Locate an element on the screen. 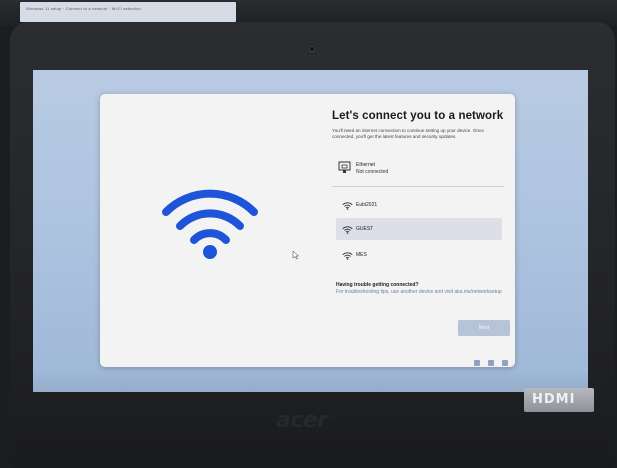 This screenshot has height=468, width=617. hdmi-sticker: HDMI is located at coordinates (559, 400).